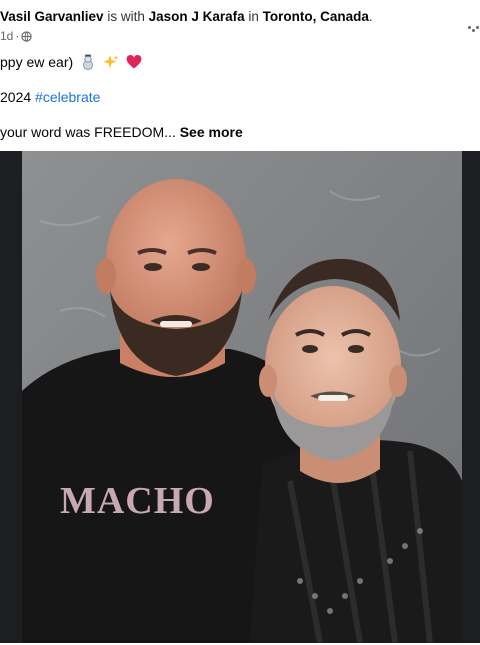  I want to click on tagged-user: Jason J Karafa, so click(197, 16).